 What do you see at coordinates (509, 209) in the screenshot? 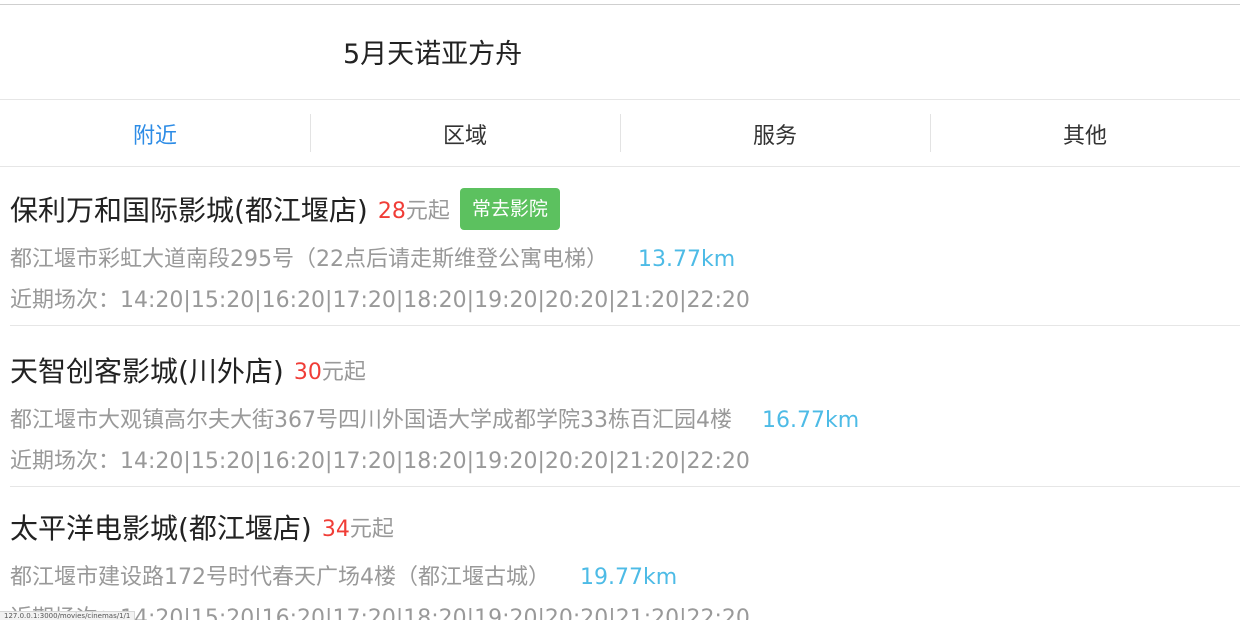
I see `frequent-cinema-badge: 常去影院` at bounding box center [509, 209].